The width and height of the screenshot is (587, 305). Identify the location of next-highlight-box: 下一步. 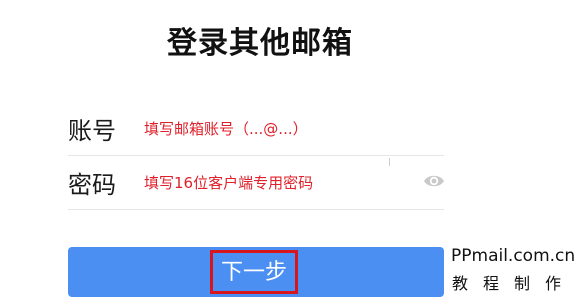
(254, 272).